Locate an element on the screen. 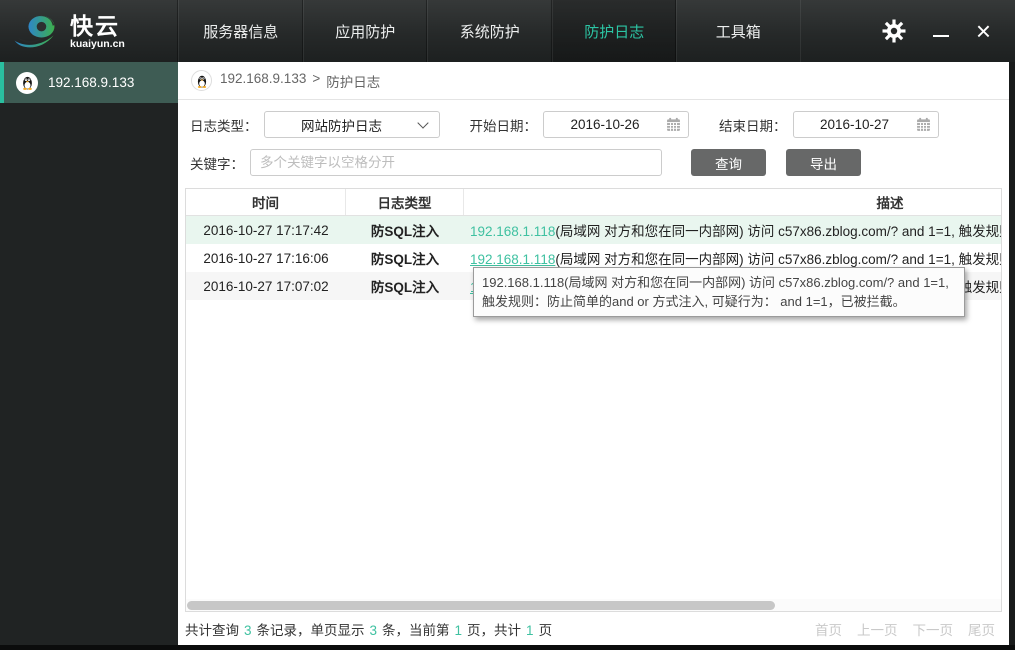 The image size is (1015, 650). brand-domain: kuaiyun.cn is located at coordinates (97, 43).